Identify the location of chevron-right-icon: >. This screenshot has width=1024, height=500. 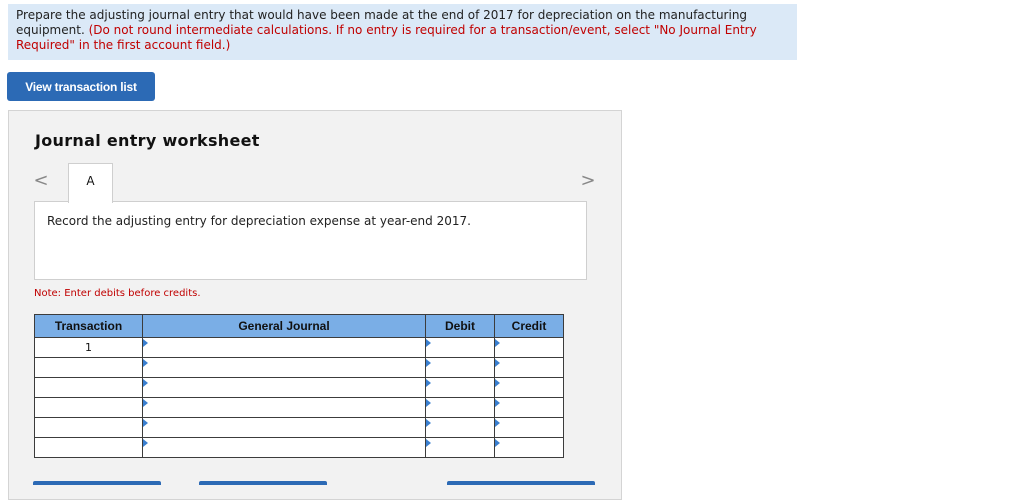
(588, 181).